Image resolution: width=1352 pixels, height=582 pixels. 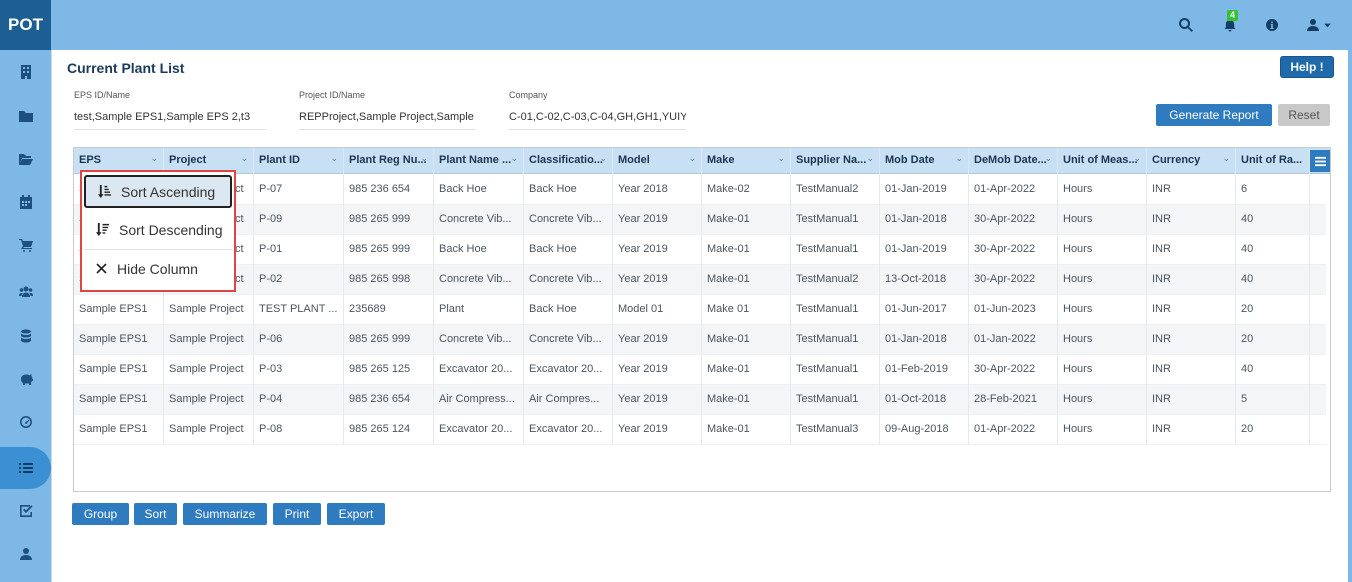 What do you see at coordinates (1102, 250) in the screenshot?
I see `table-cell: Hours` at bounding box center [1102, 250].